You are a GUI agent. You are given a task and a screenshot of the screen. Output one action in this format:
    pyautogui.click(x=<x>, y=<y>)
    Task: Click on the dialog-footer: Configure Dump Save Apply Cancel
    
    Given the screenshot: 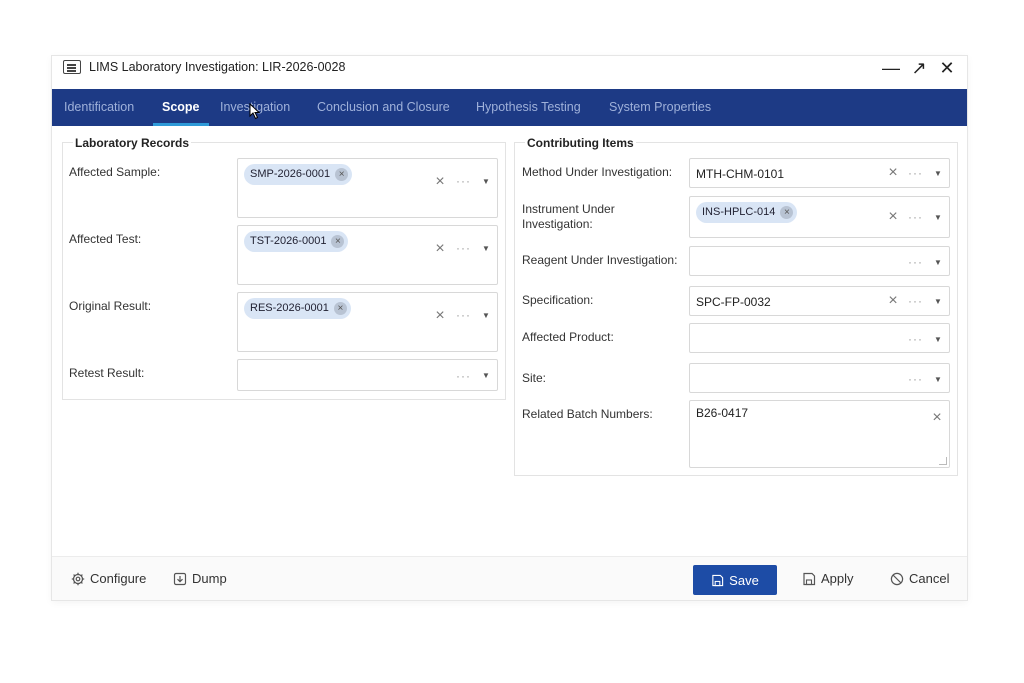 What is the action you would take?
    pyautogui.click(x=509, y=578)
    